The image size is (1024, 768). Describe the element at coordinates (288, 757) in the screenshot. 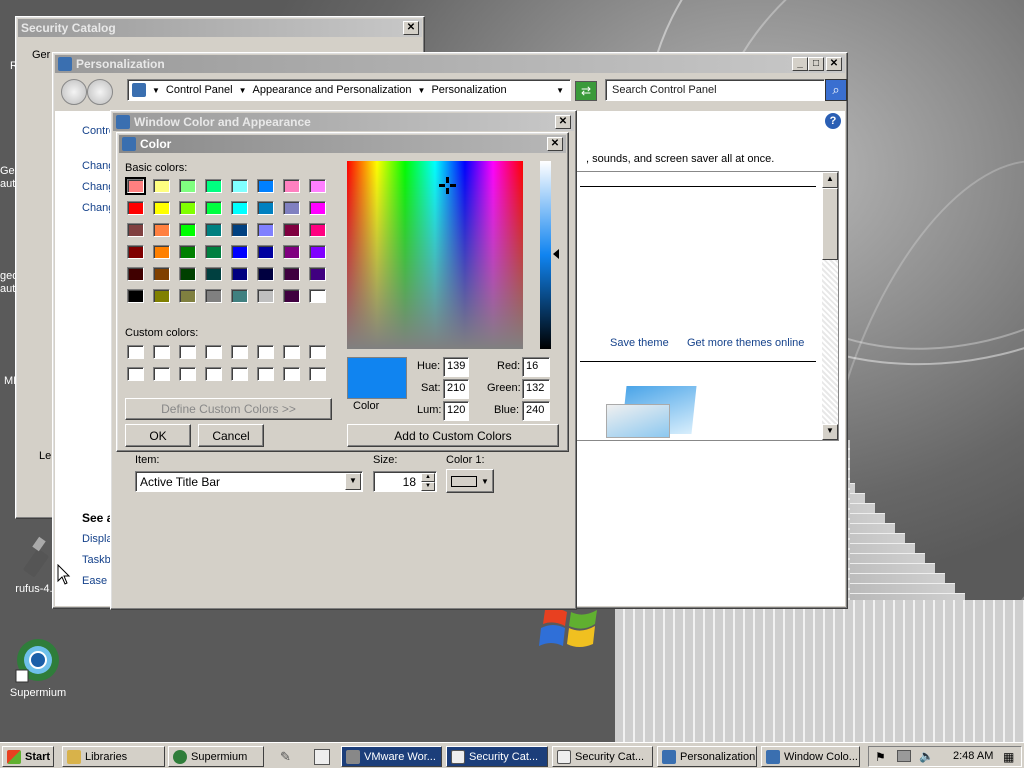

I see `quicklaunch-tool-icon: ✎` at that location.